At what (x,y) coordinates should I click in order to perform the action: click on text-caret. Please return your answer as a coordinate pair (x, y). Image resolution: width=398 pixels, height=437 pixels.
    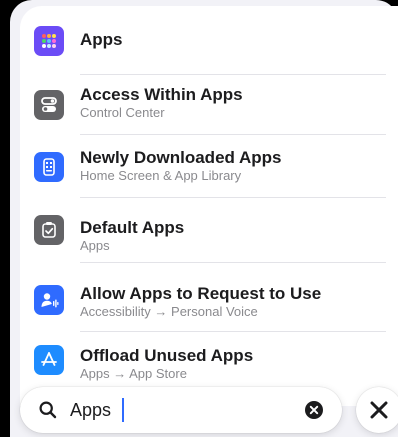
    Looking at the image, I should click on (123, 410).